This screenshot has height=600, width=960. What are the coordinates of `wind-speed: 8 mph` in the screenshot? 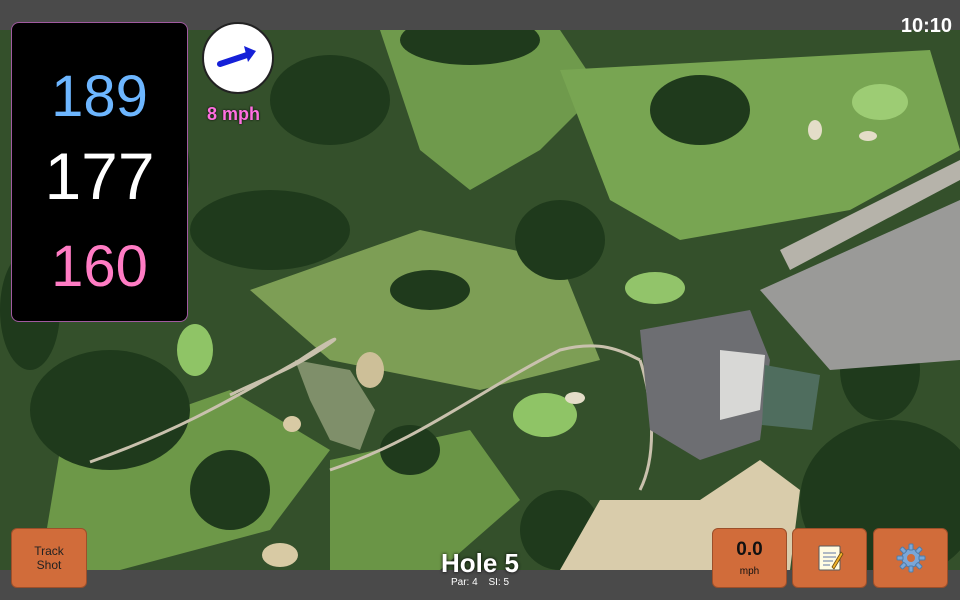 It's located at (234, 114).